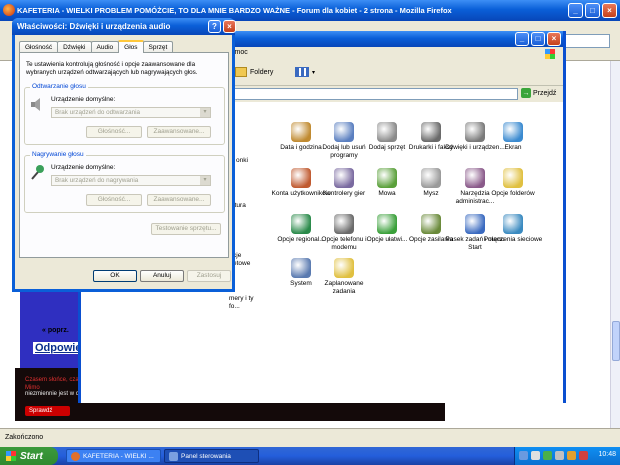 The height and width of the screenshot is (465, 620). I want to click on scrollbar-thumb, so click(616, 341).